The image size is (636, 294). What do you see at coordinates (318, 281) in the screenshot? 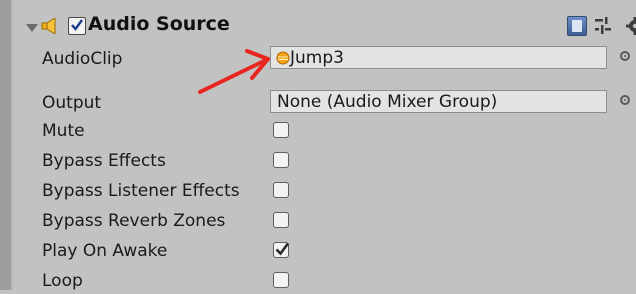
I see `toggle-row: Loop` at bounding box center [318, 281].